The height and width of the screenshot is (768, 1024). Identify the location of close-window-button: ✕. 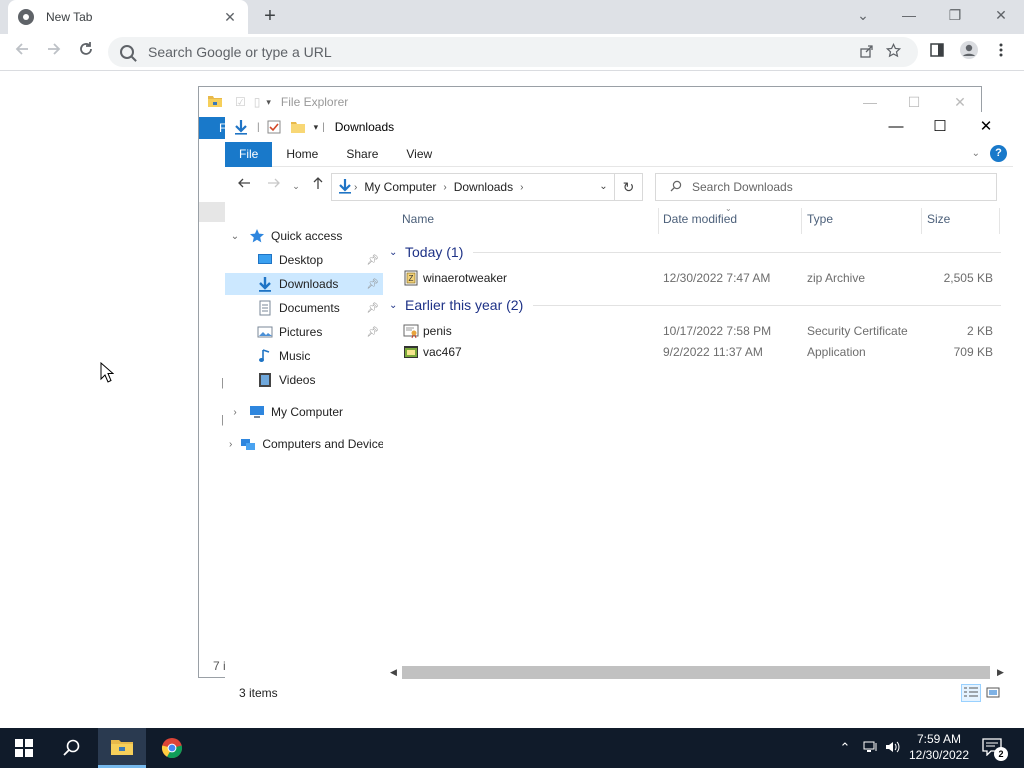
(1001, 15).